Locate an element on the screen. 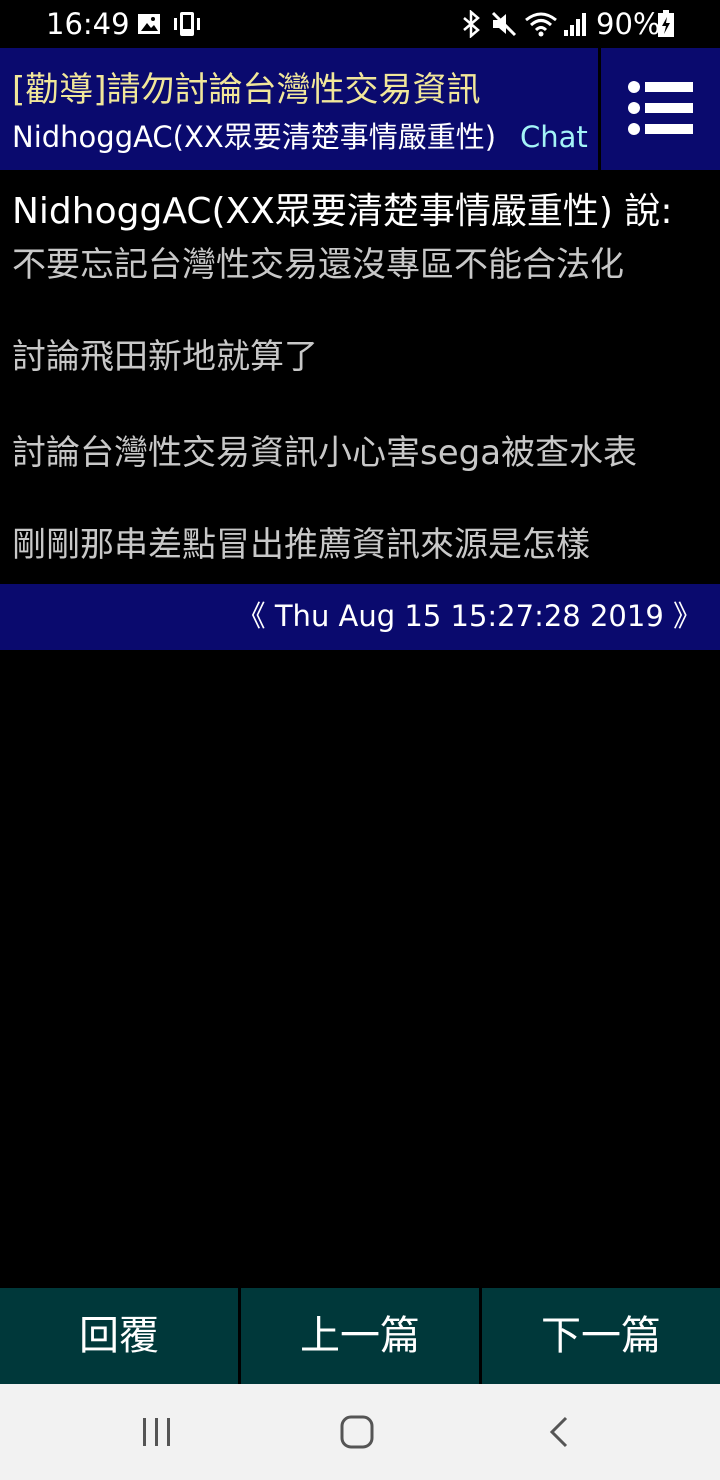  post-line: 不要忘記台灣性交易還沒專區不能合法化 is located at coordinates (318, 265).